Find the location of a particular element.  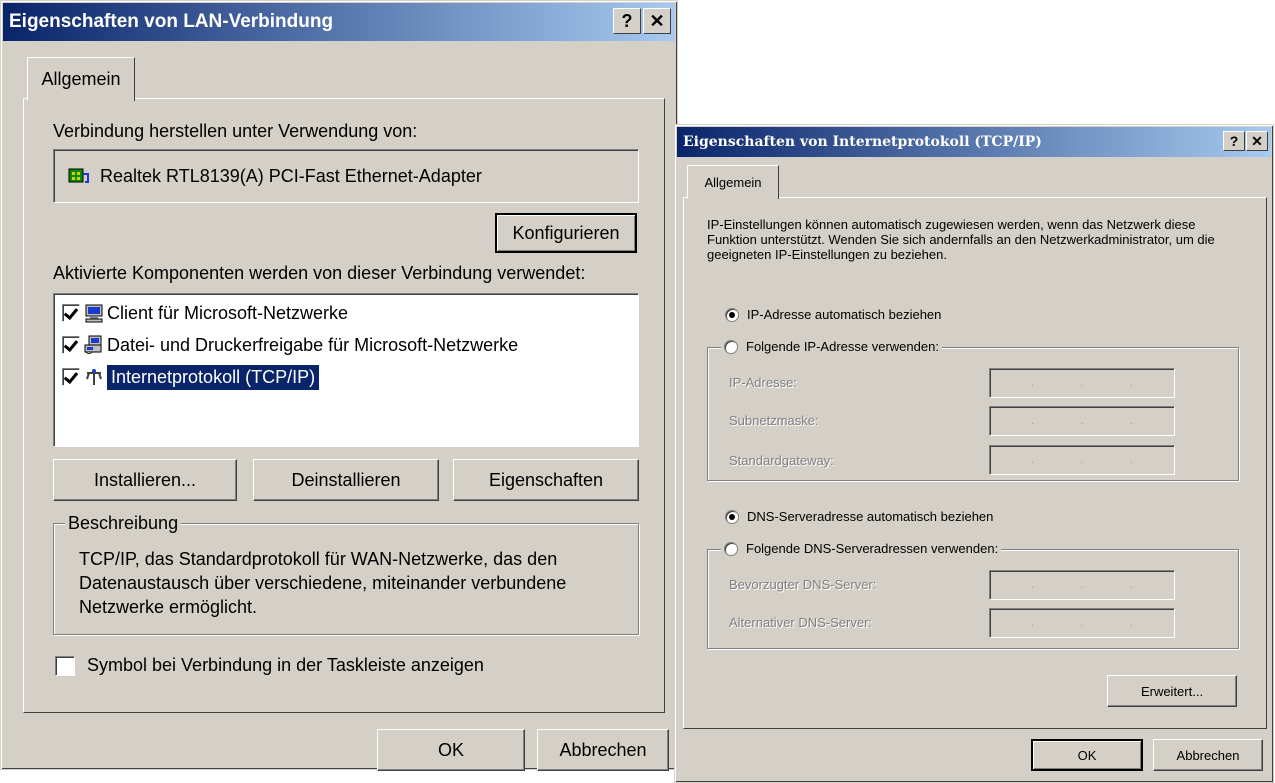

preferred-dns-label: Bevorzugter DNS-Server: is located at coordinates (803, 584).